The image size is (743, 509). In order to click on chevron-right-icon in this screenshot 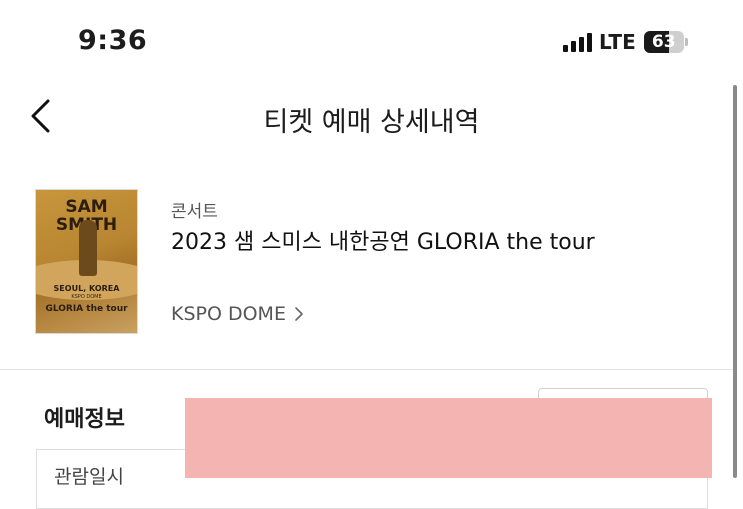, I will do `click(299, 314)`.